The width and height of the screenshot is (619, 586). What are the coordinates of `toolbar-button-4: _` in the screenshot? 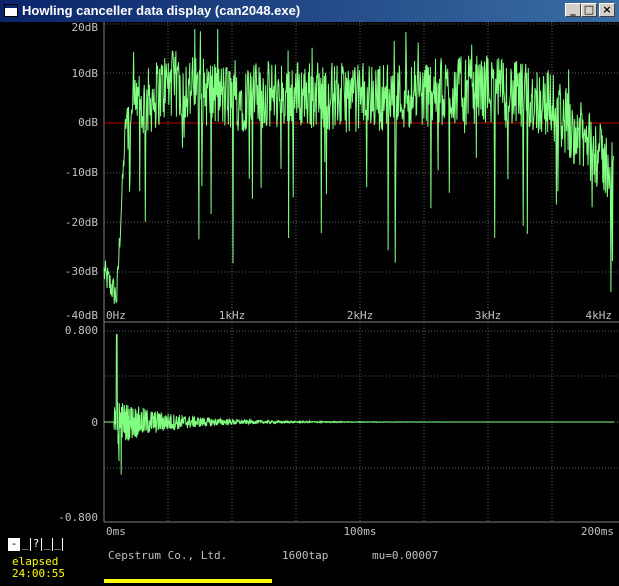 It's located at (46, 544).